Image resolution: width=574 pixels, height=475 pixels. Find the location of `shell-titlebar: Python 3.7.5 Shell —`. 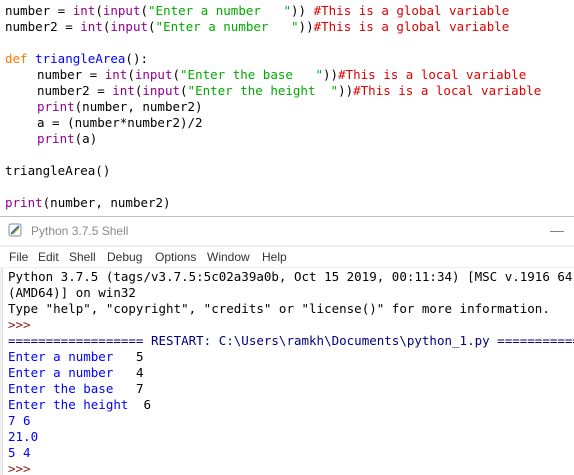

shell-titlebar: Python 3.7.5 Shell — is located at coordinates (287, 231).